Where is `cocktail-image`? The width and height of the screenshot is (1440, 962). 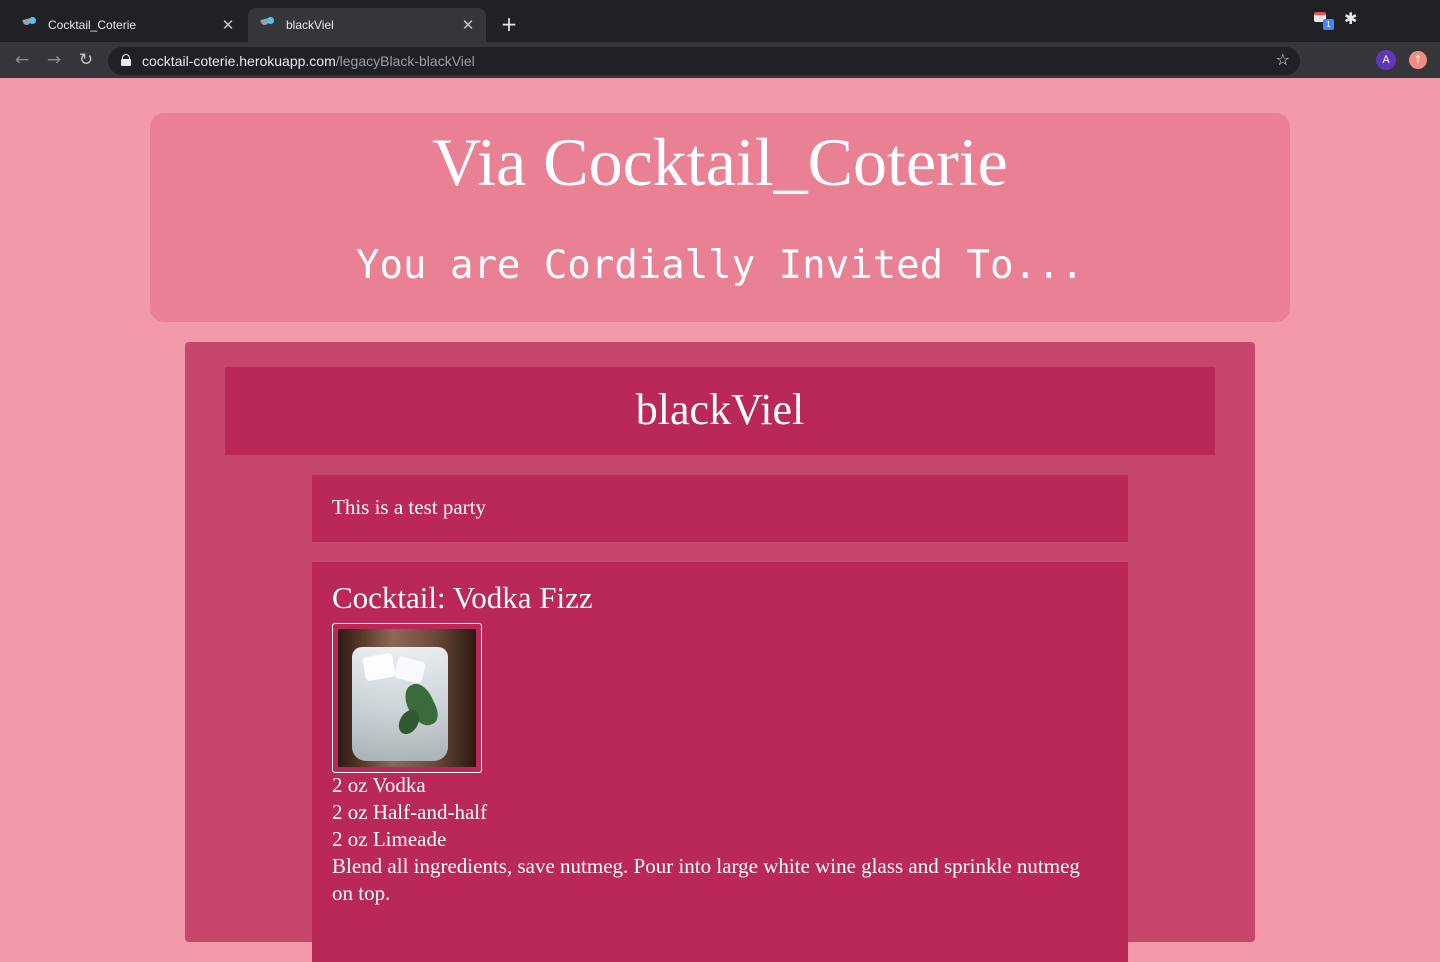
cocktail-image is located at coordinates (407, 698).